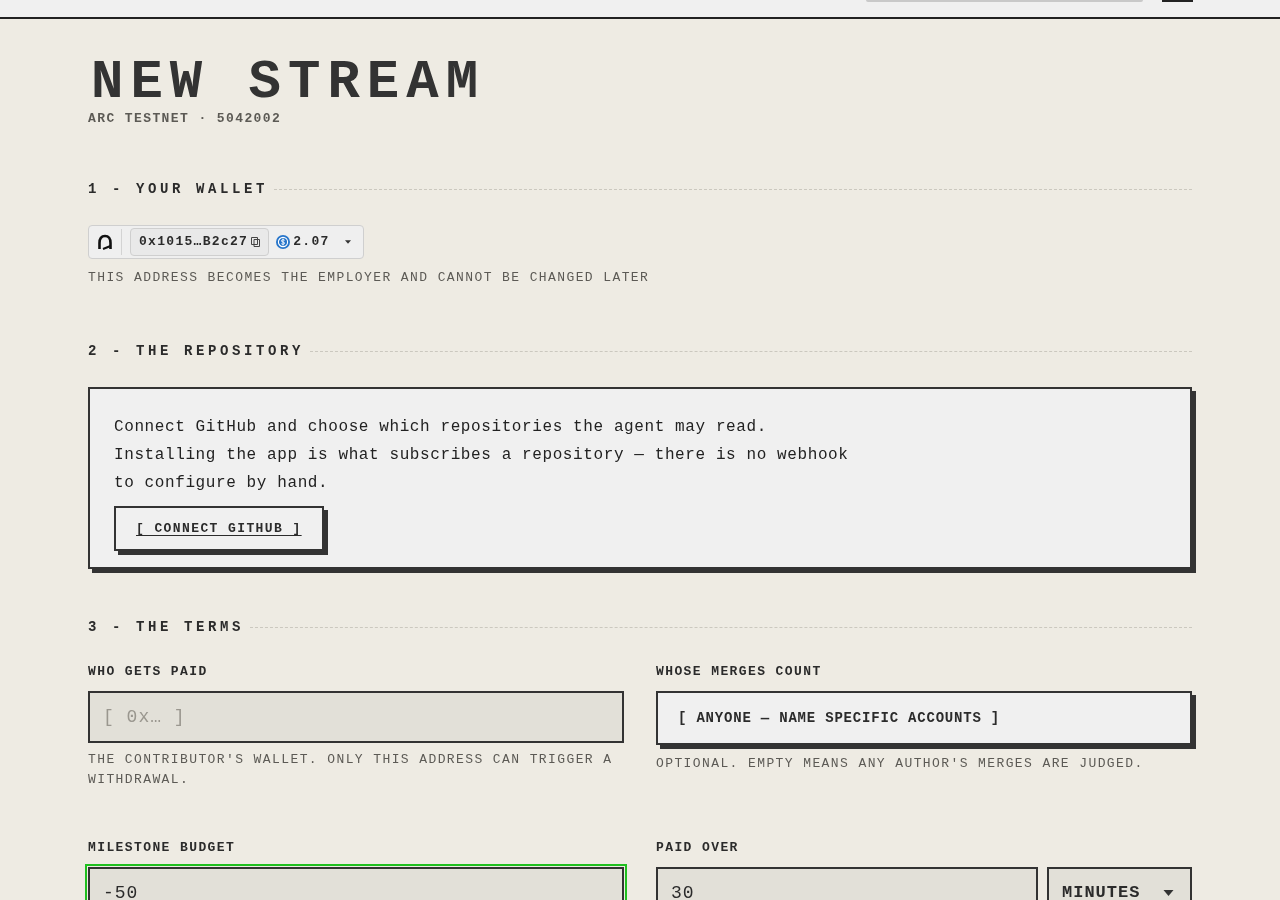  What do you see at coordinates (196, 351) in the screenshot?
I see `section-heading: 2 - THE REPOSITORY` at bounding box center [196, 351].